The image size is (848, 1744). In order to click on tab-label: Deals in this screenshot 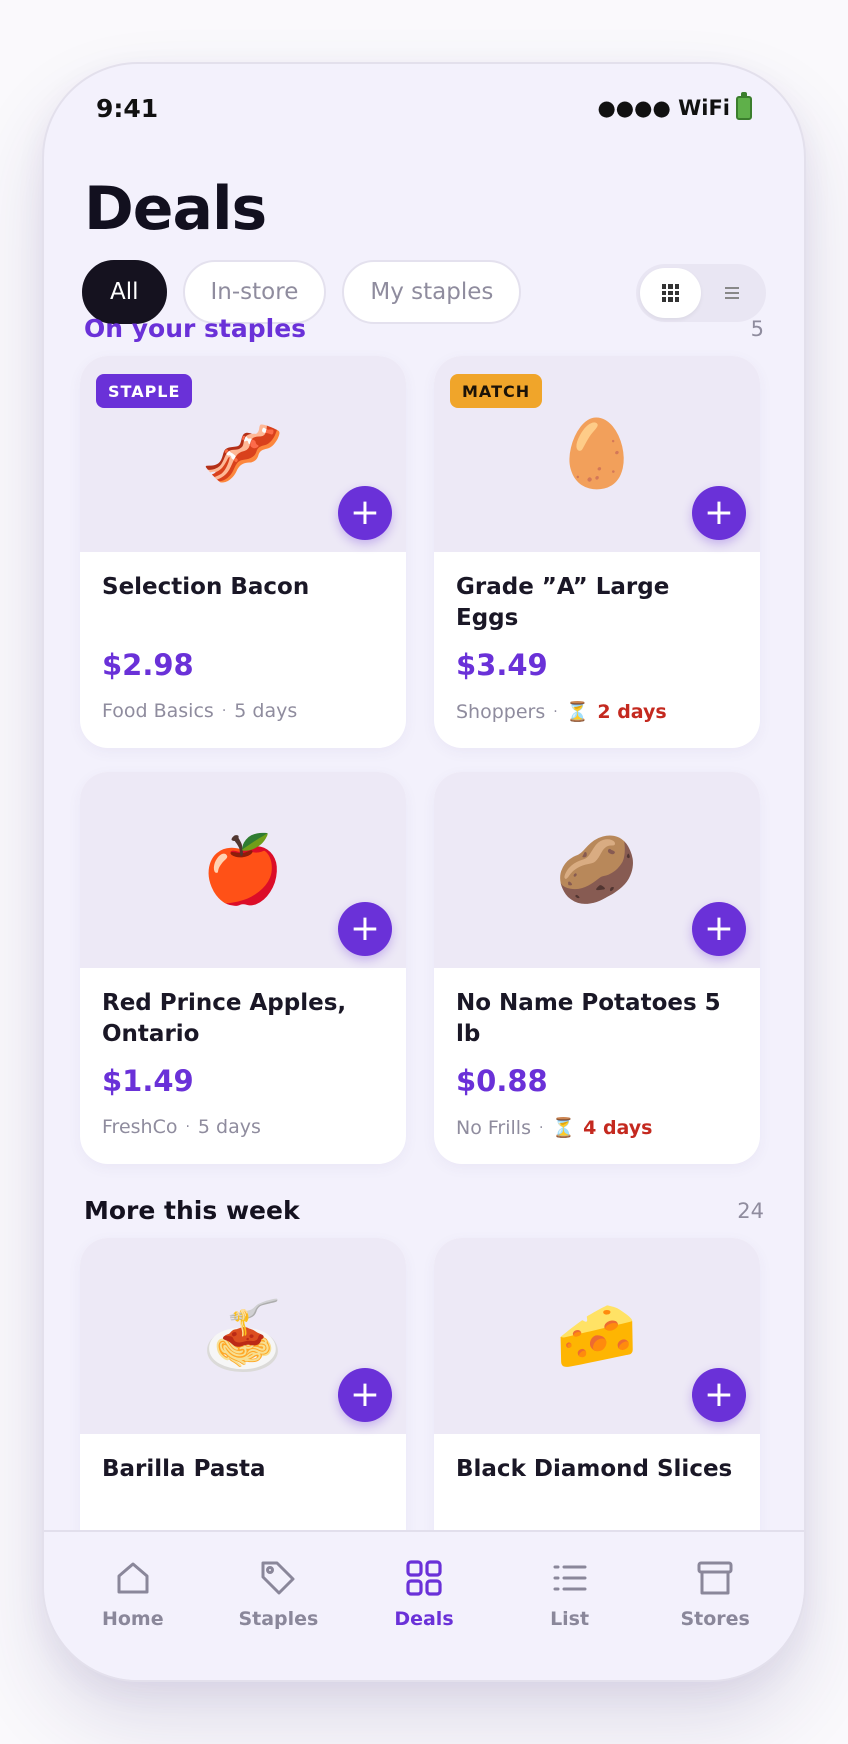, I will do `click(424, 1619)`.